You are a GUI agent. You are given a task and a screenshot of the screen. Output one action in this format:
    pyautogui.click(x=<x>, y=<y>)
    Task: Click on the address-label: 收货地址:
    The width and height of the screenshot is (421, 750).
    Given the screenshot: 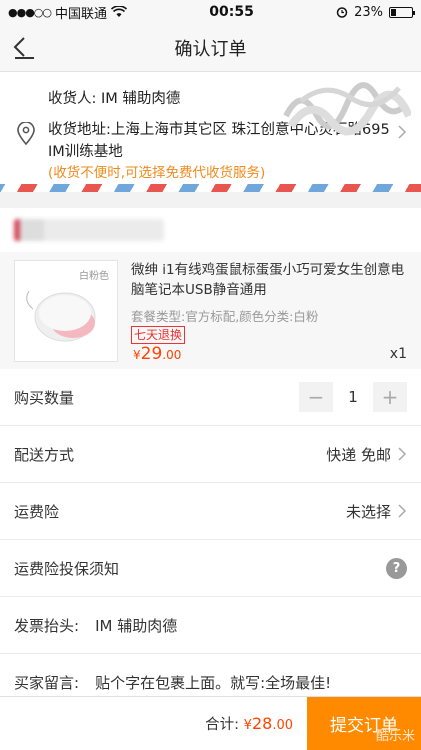 What is the action you would take?
    pyautogui.click(x=79, y=130)
    